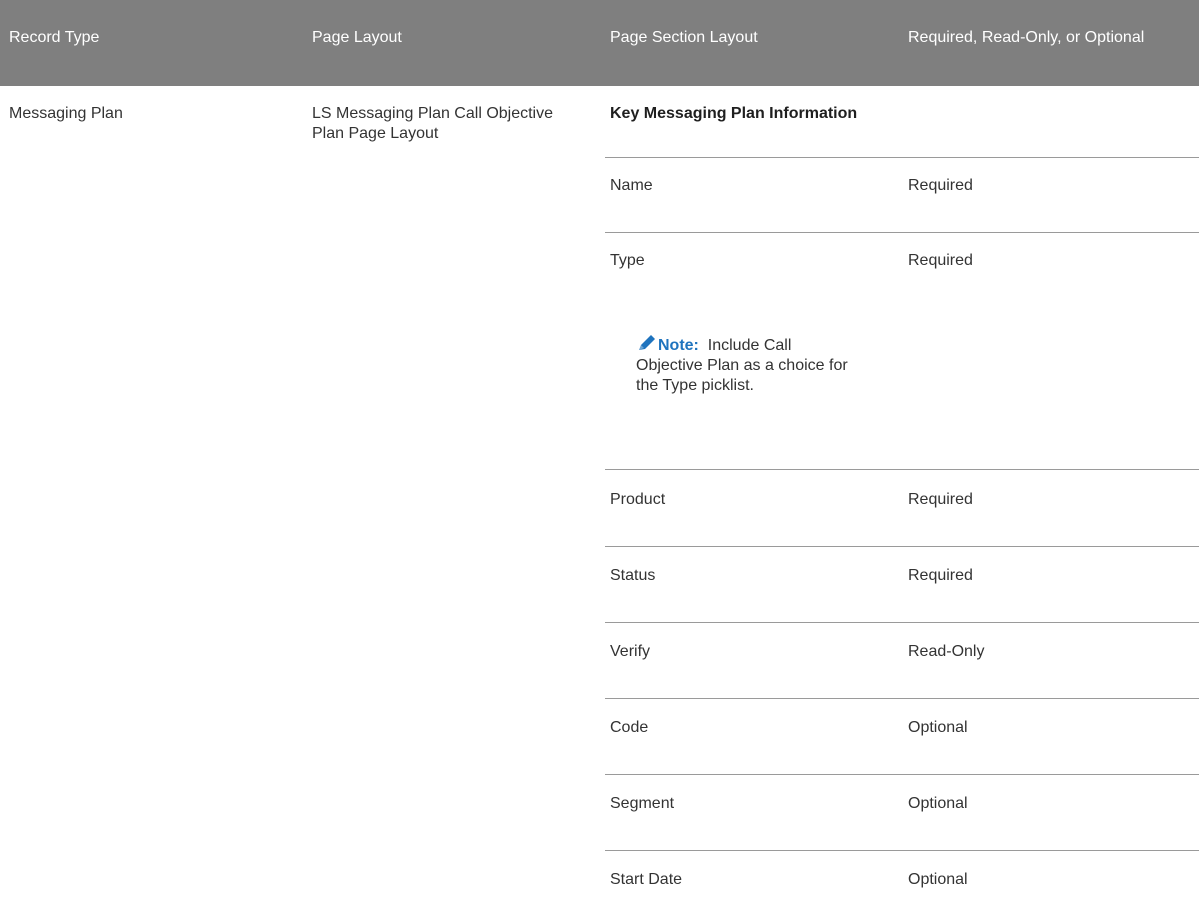 The height and width of the screenshot is (914, 1199). What do you see at coordinates (627, 260) in the screenshot?
I see `field-name: Type` at bounding box center [627, 260].